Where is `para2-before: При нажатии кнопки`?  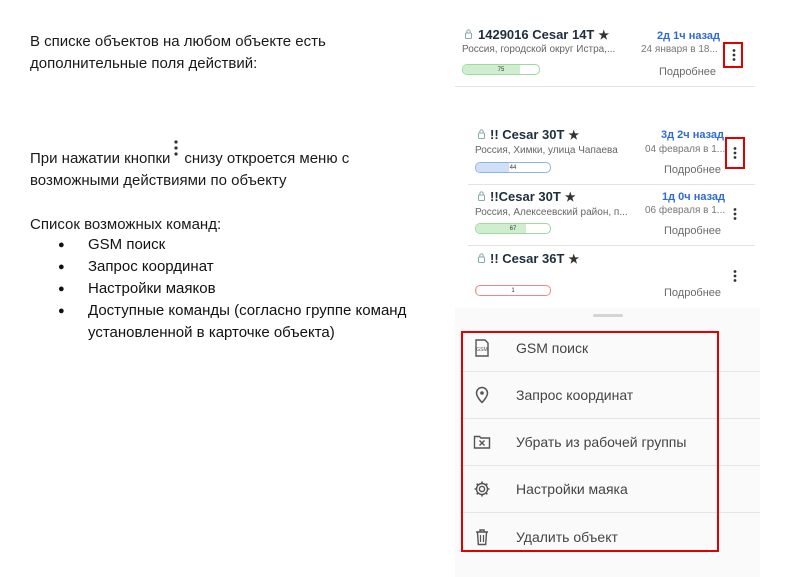
para2-before: При нажатии кнопки is located at coordinates (100, 158).